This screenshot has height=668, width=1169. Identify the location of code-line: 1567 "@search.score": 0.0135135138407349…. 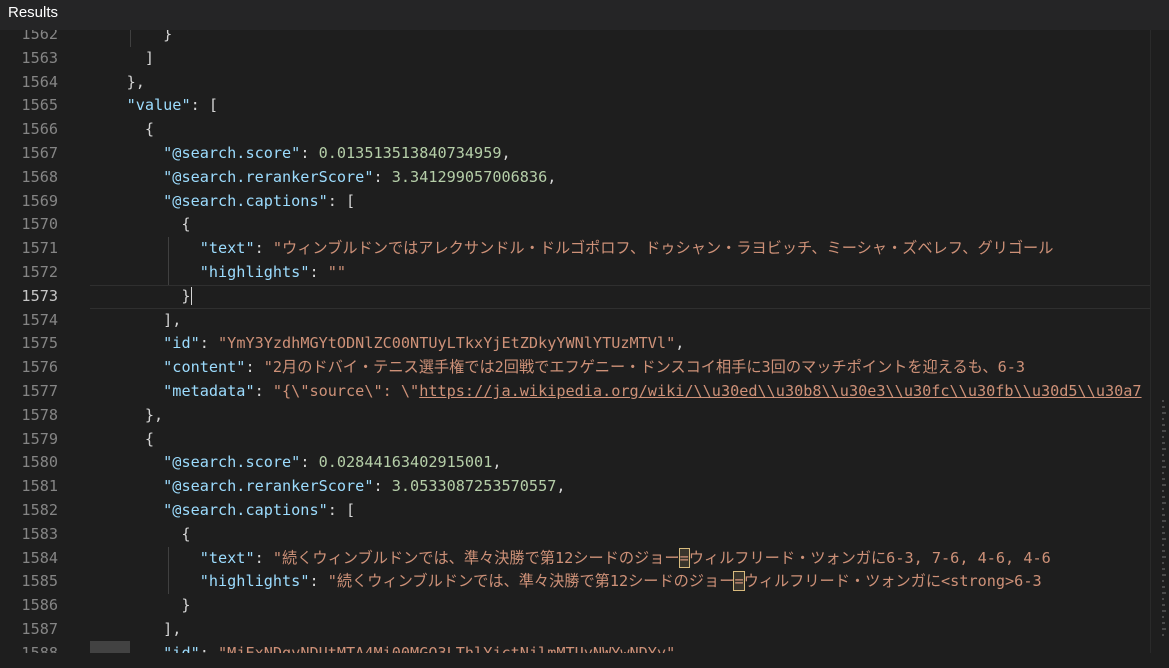
(575, 154).